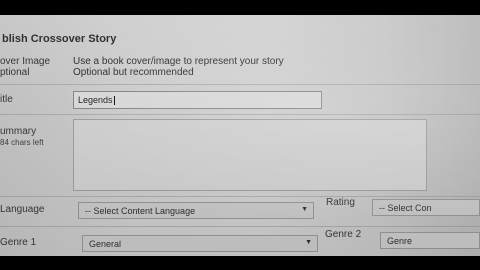 The width and height of the screenshot is (480, 270). What do you see at coordinates (343, 234) in the screenshot?
I see `genre2-label: Genre 2` at bounding box center [343, 234].